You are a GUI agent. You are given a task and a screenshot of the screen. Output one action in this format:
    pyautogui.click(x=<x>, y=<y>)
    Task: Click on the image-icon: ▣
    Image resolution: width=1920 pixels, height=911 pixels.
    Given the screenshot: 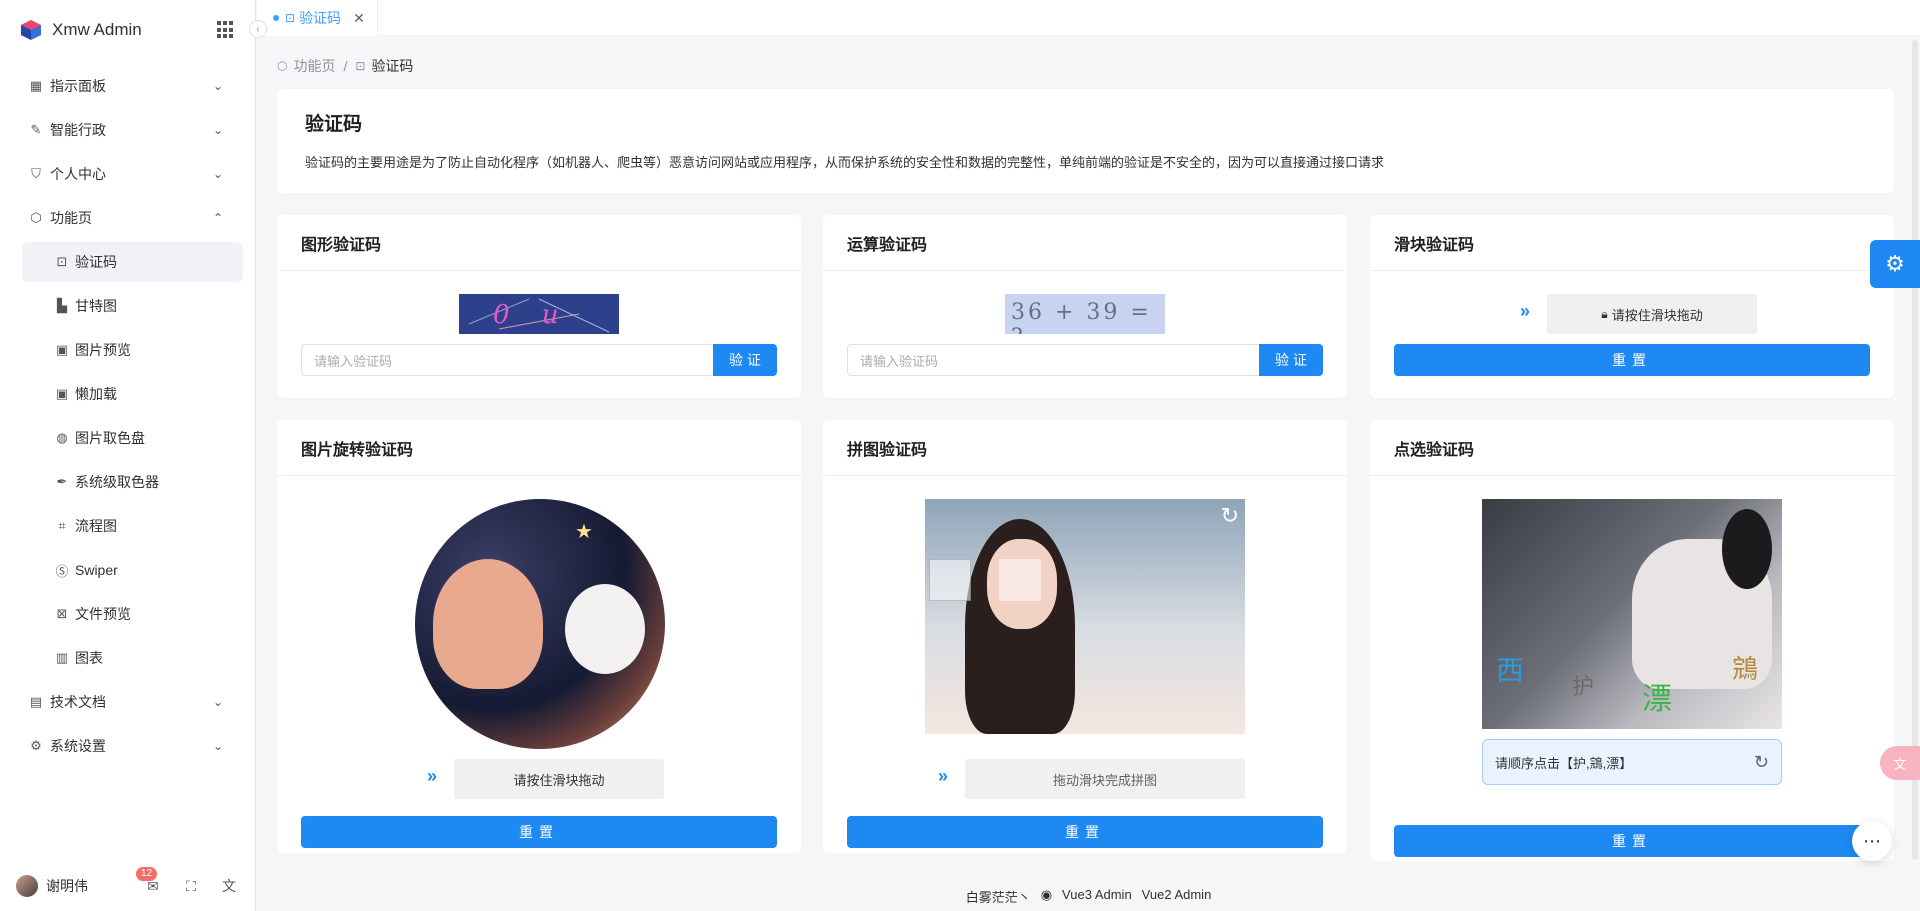 What is the action you would take?
    pyautogui.click(x=62, y=349)
    